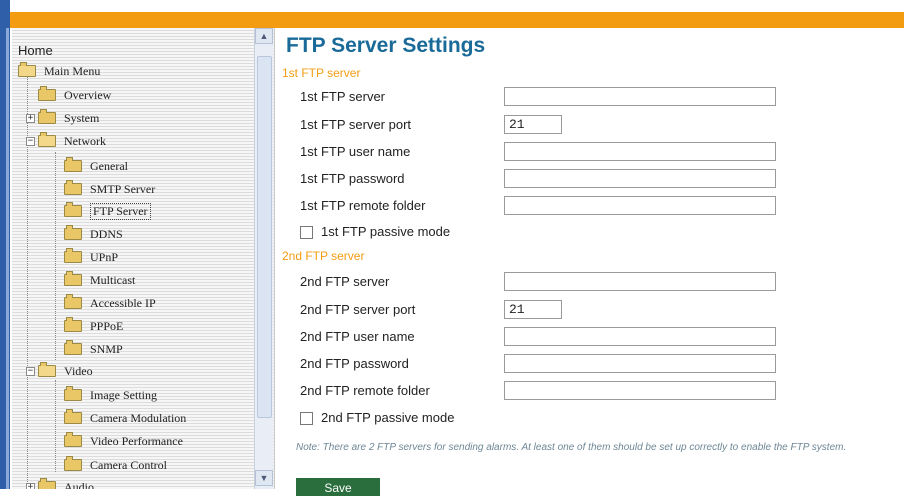 This screenshot has width=904, height=497. Describe the element at coordinates (356, 124) in the screenshot. I see `label-1st-ftp-server-port: 1st FTP server port` at that location.